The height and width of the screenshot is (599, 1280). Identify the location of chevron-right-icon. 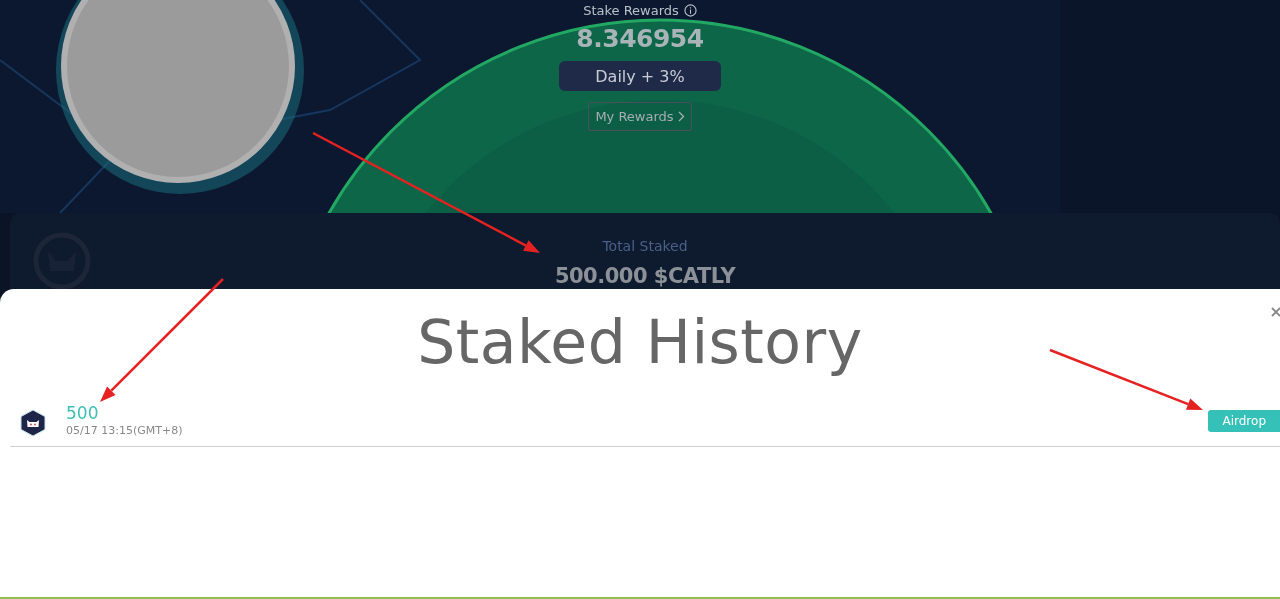
(681, 116).